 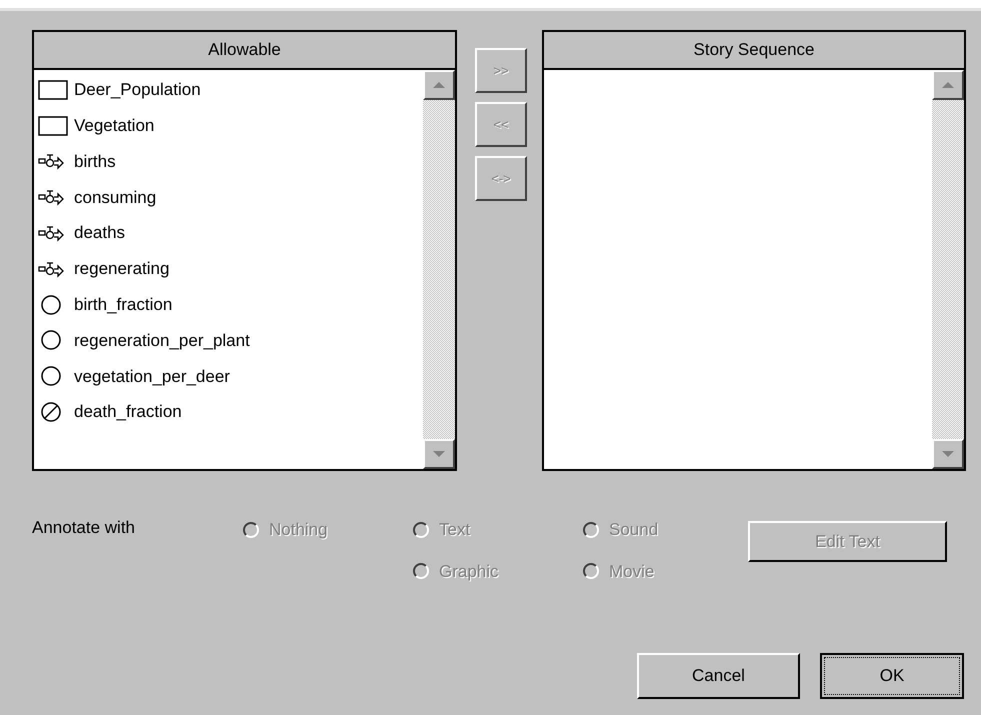 I want to click on list-item: deaths, so click(x=228, y=233).